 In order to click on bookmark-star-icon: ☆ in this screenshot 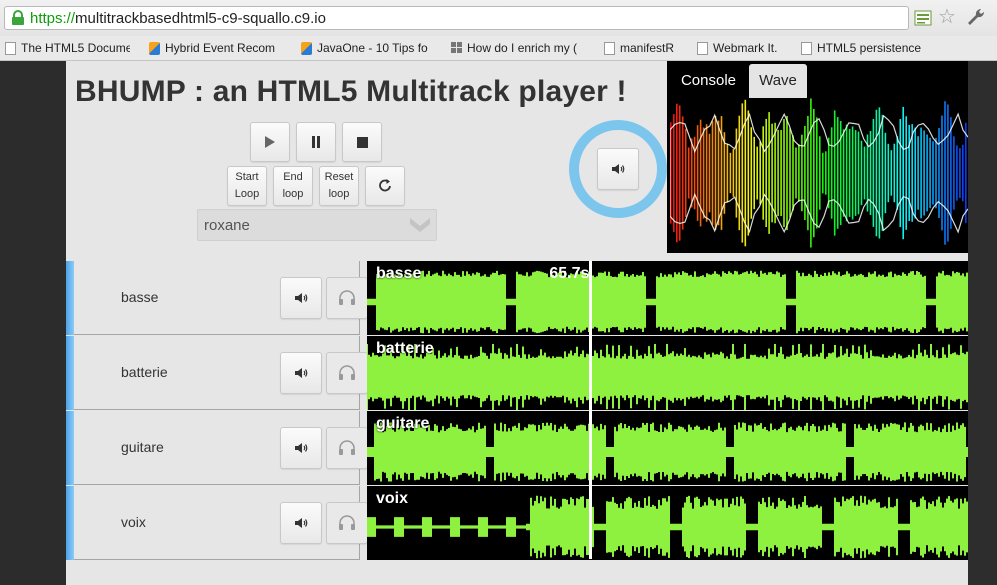, I will do `click(947, 17)`.